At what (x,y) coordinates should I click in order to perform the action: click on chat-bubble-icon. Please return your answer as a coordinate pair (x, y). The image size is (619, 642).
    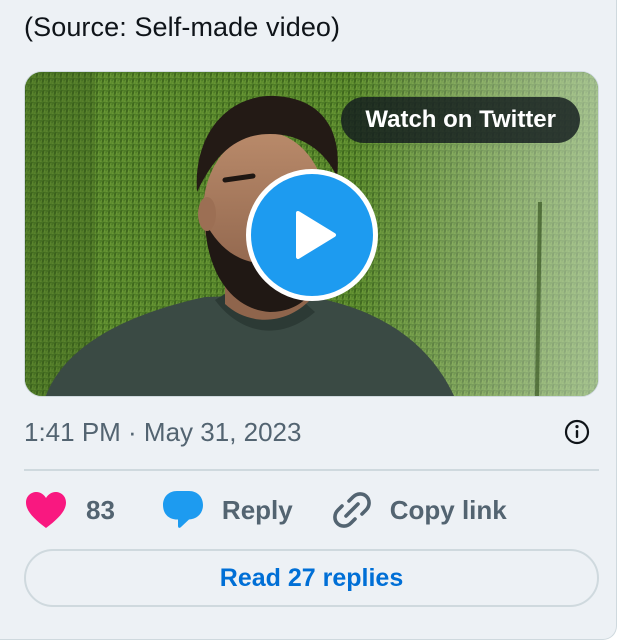
    Looking at the image, I should click on (182, 509).